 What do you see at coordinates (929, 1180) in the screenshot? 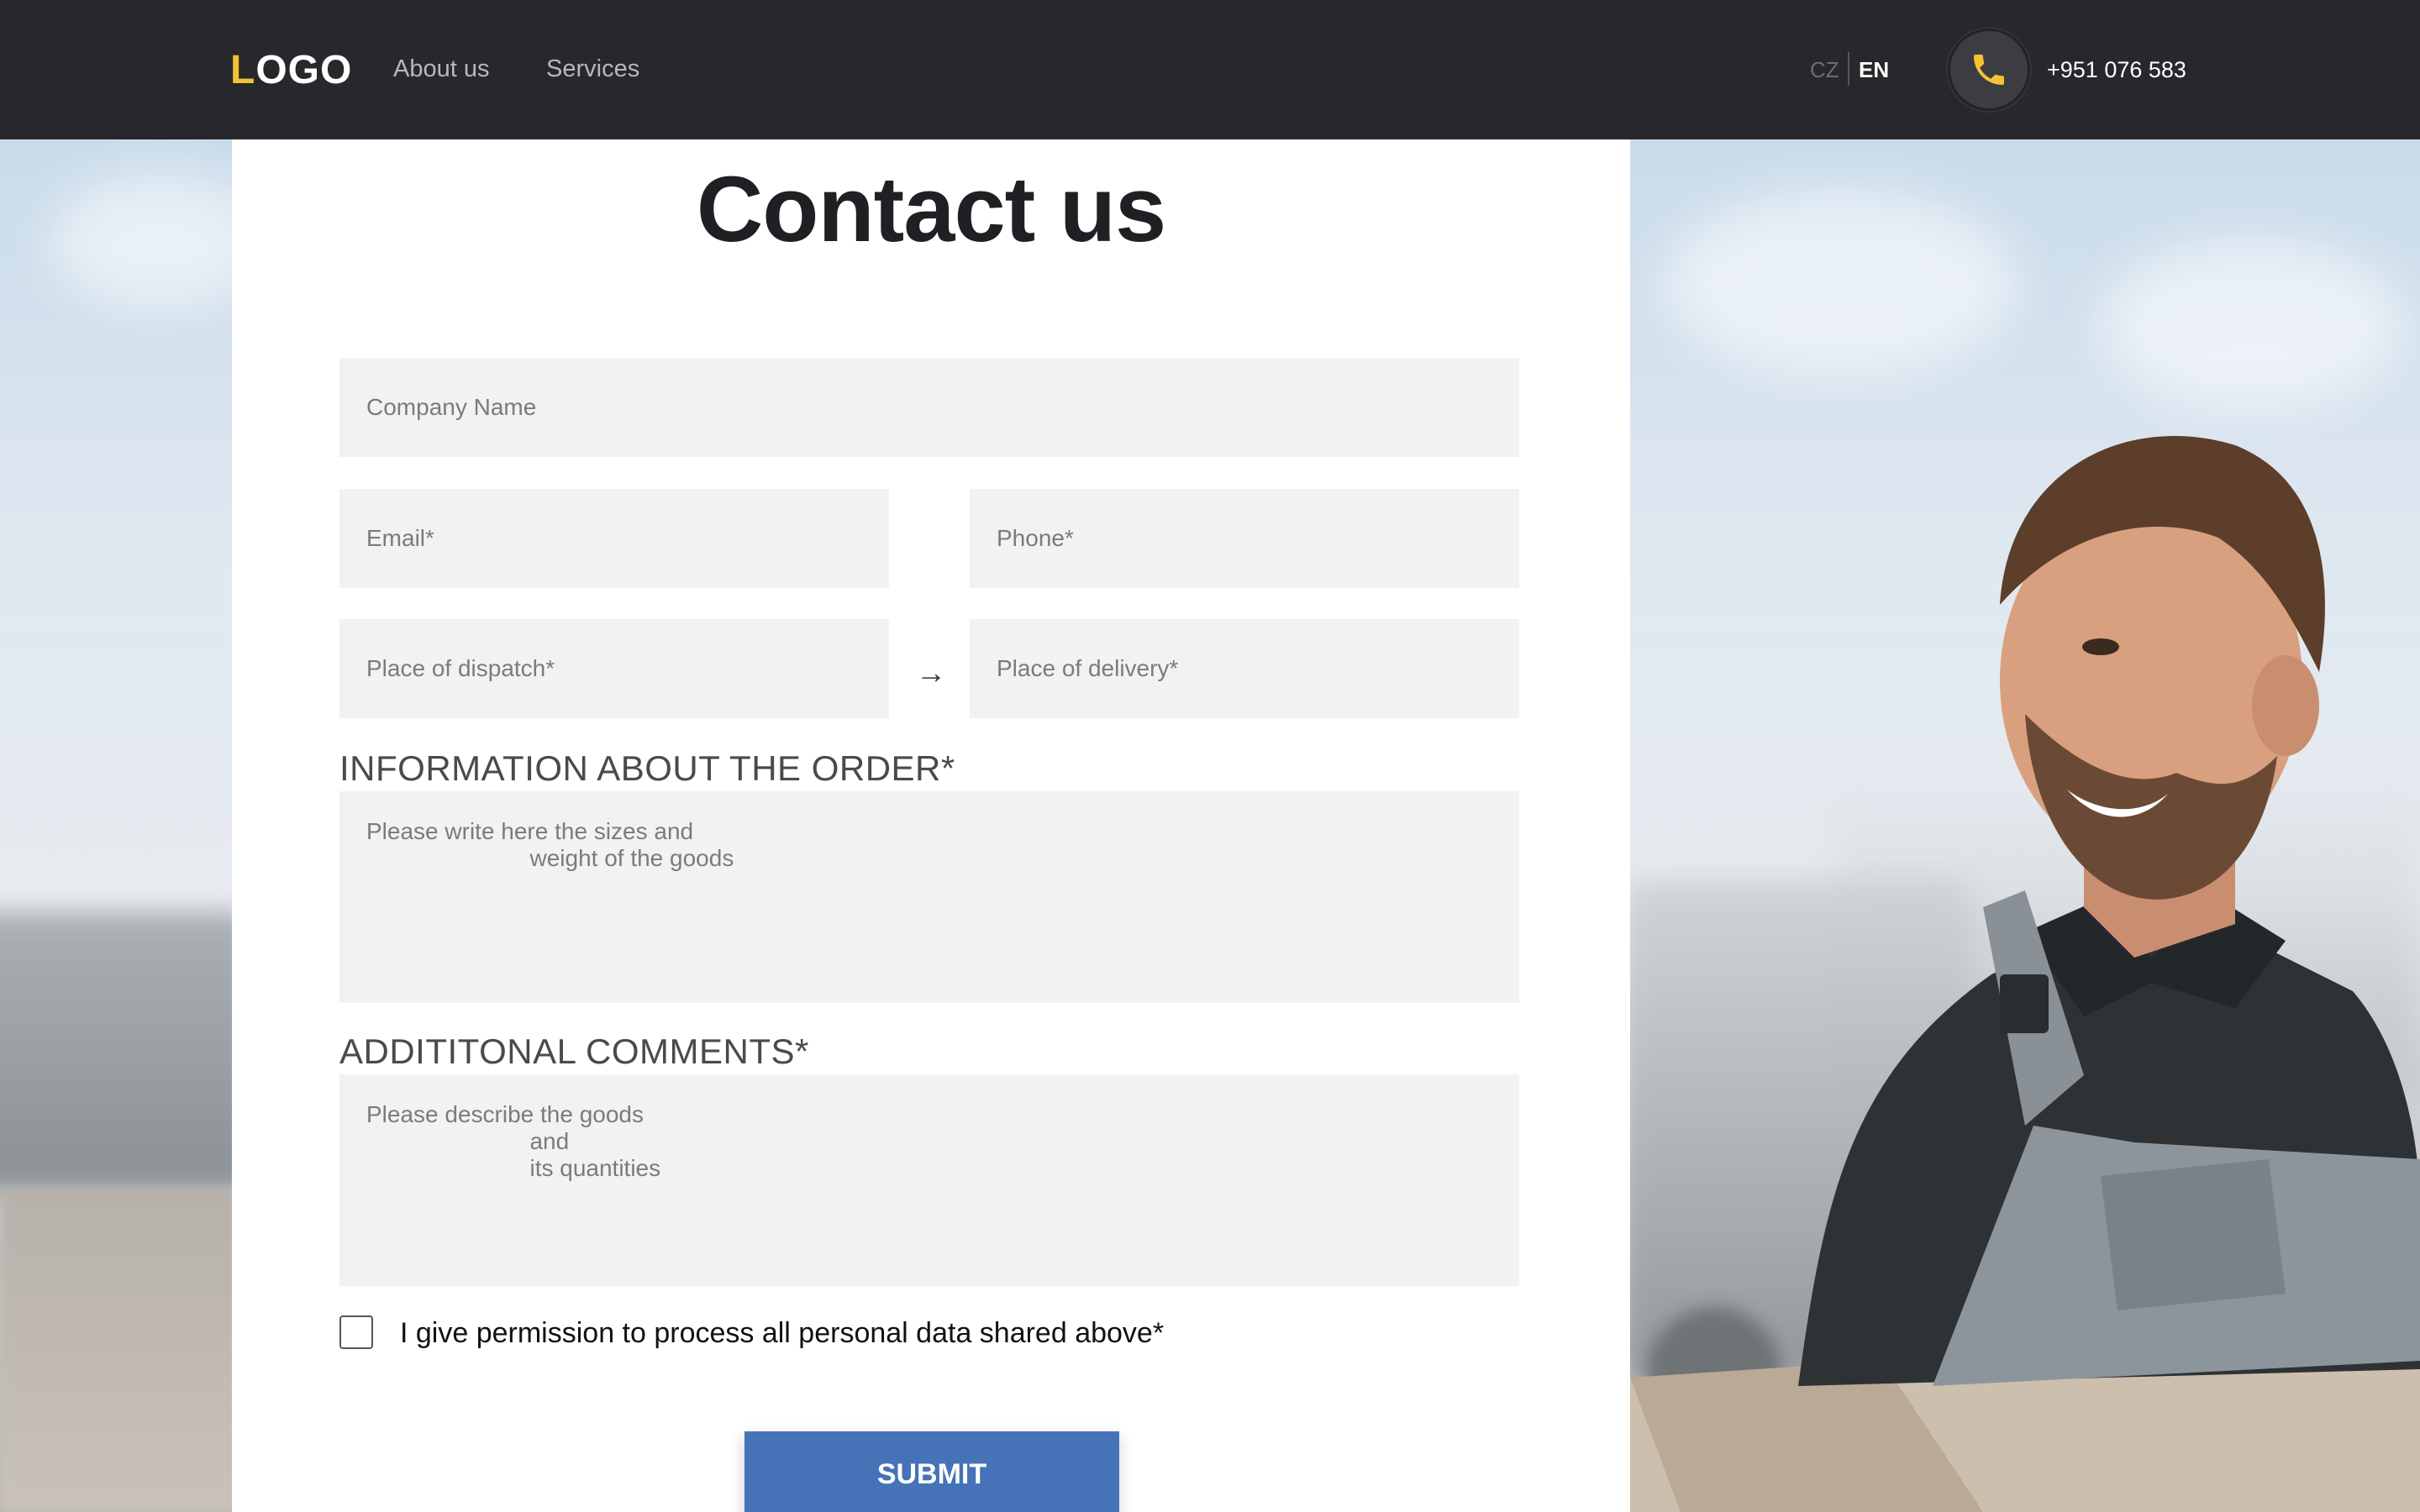
I see `comments-textarea` at bounding box center [929, 1180].